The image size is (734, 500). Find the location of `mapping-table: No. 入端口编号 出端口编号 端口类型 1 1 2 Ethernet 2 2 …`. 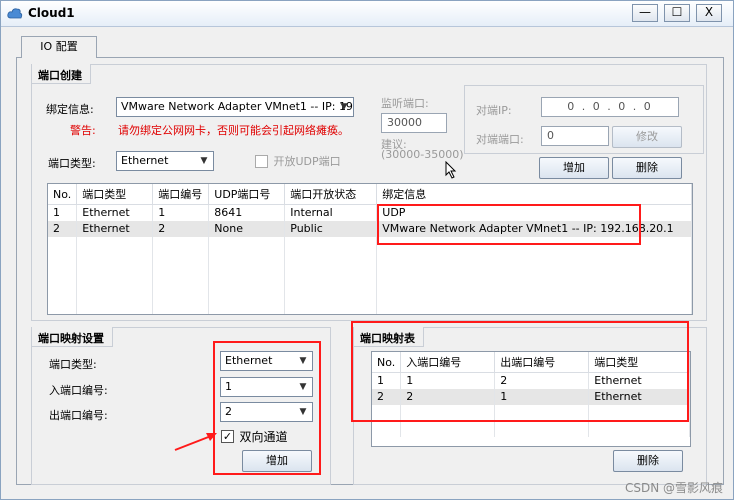

mapping-table: No. 入端口编号 出端口编号 端口类型 1 1 2 Ethernet 2 2 … is located at coordinates (531, 394).